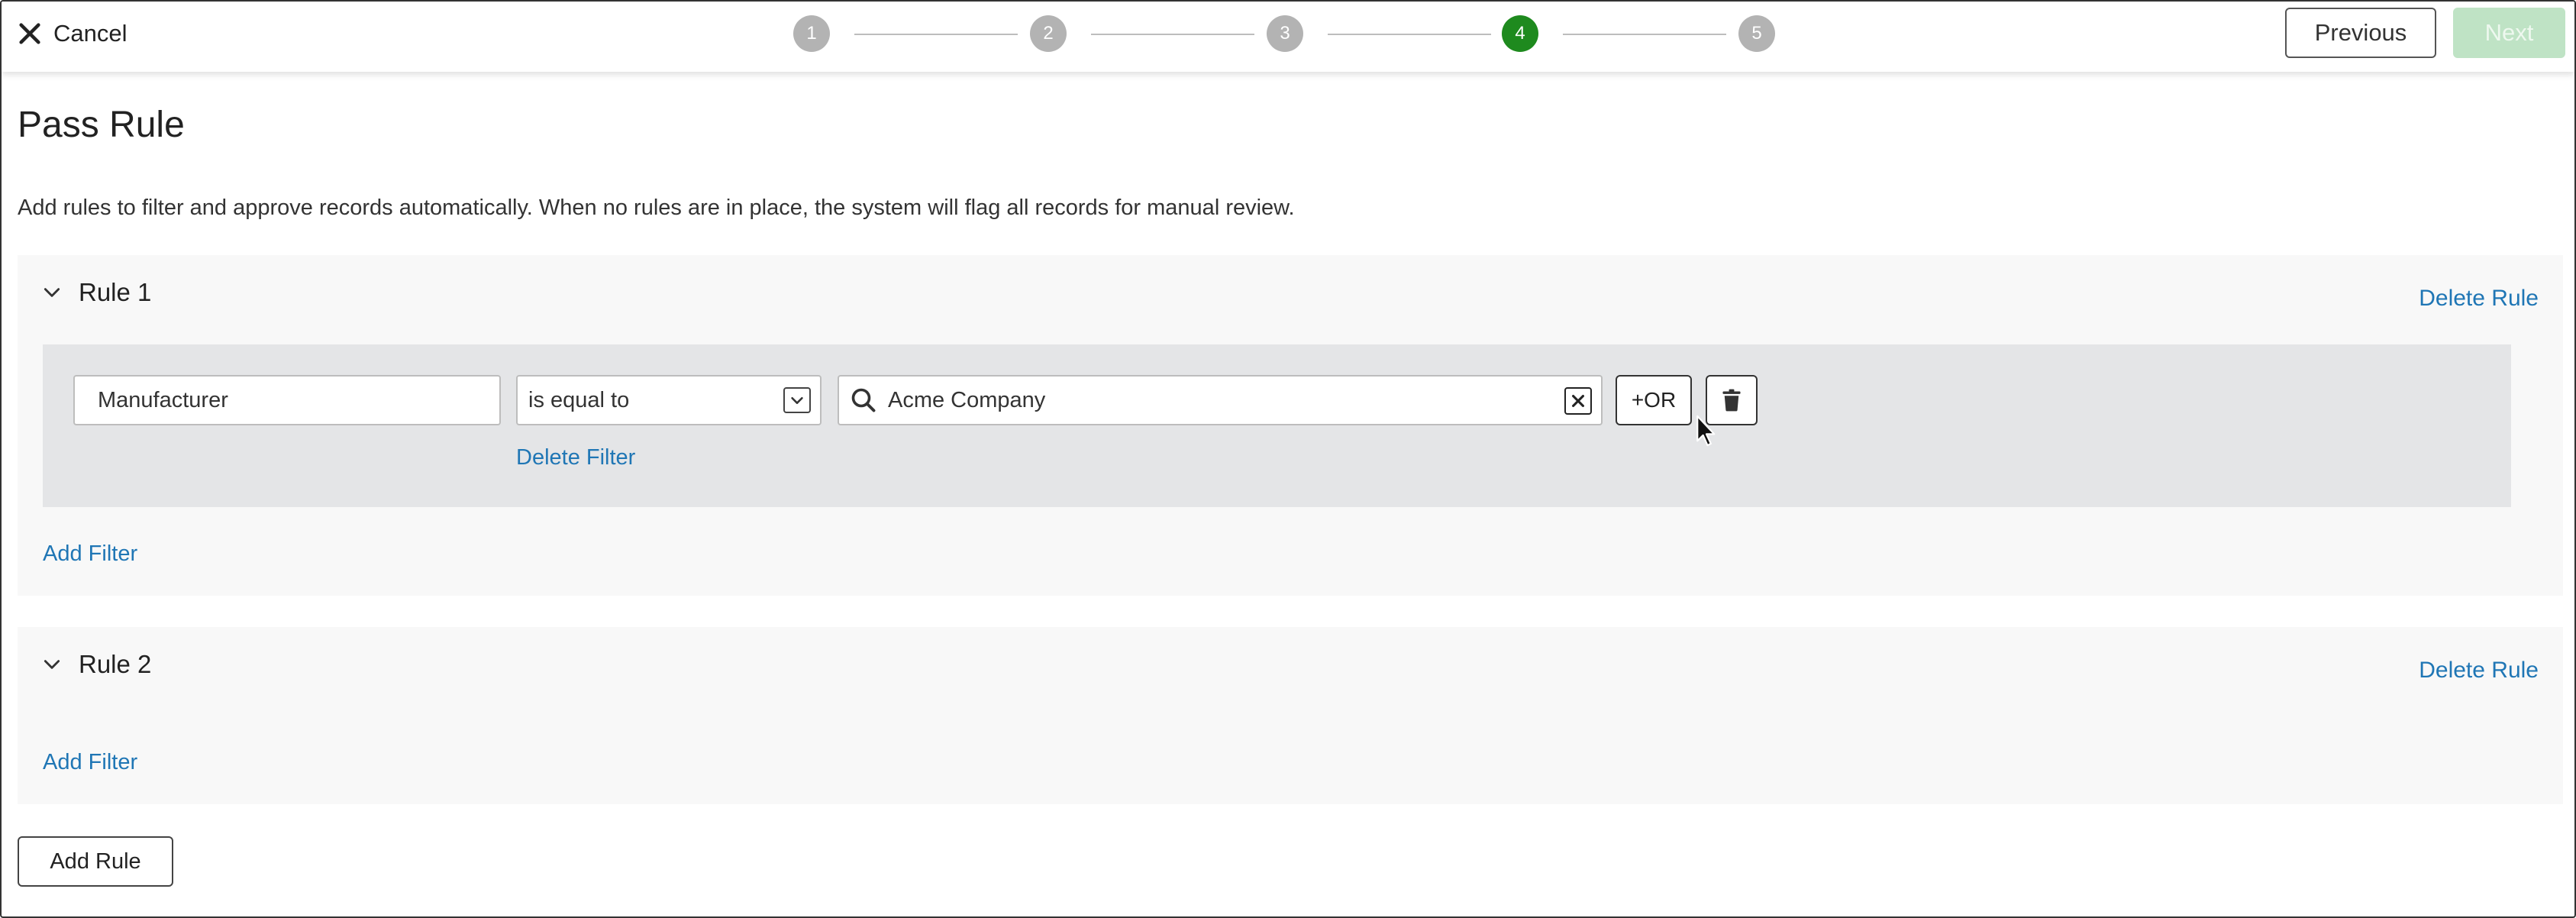  I want to click on step-2: 2, so click(1048, 33).